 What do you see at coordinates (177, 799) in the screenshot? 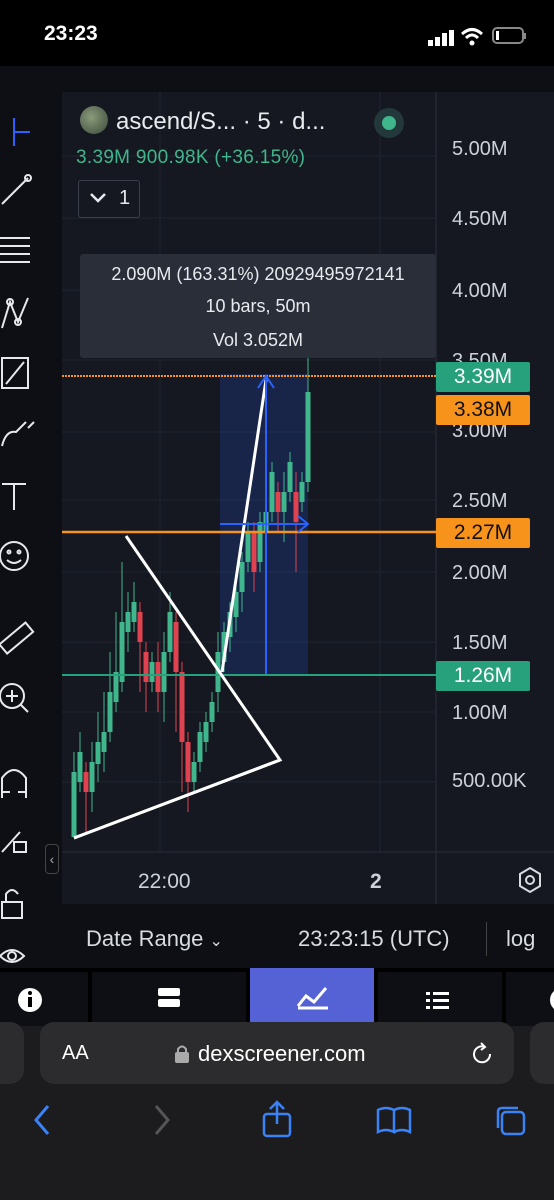
I see `triangle-base` at bounding box center [177, 799].